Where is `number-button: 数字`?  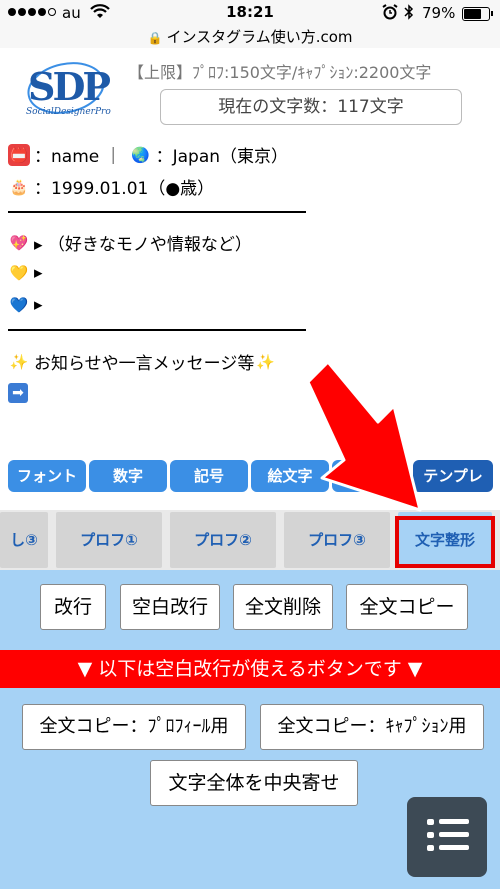 number-button: 数字 is located at coordinates (128, 476).